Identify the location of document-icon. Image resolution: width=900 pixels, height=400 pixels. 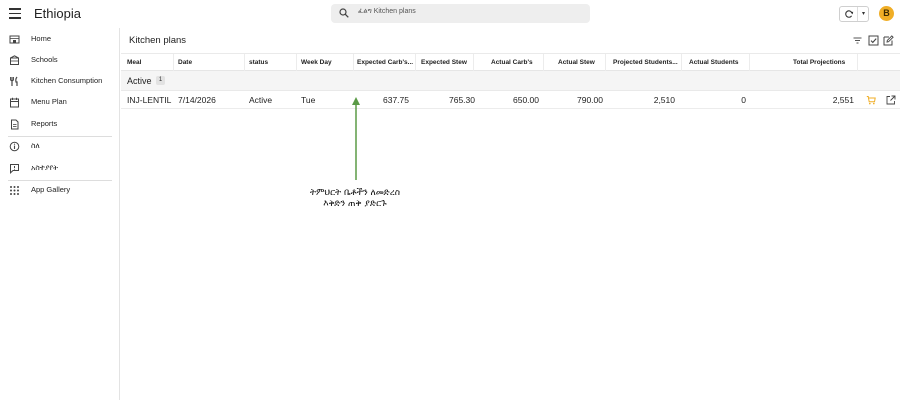
(15, 124).